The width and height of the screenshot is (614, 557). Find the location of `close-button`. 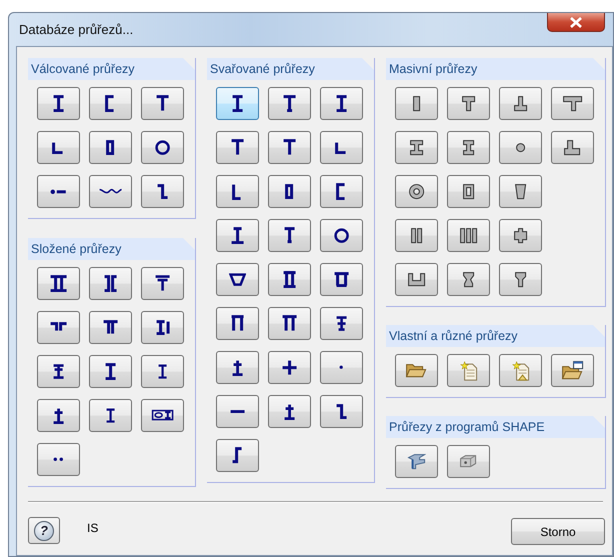

close-button is located at coordinates (576, 22).